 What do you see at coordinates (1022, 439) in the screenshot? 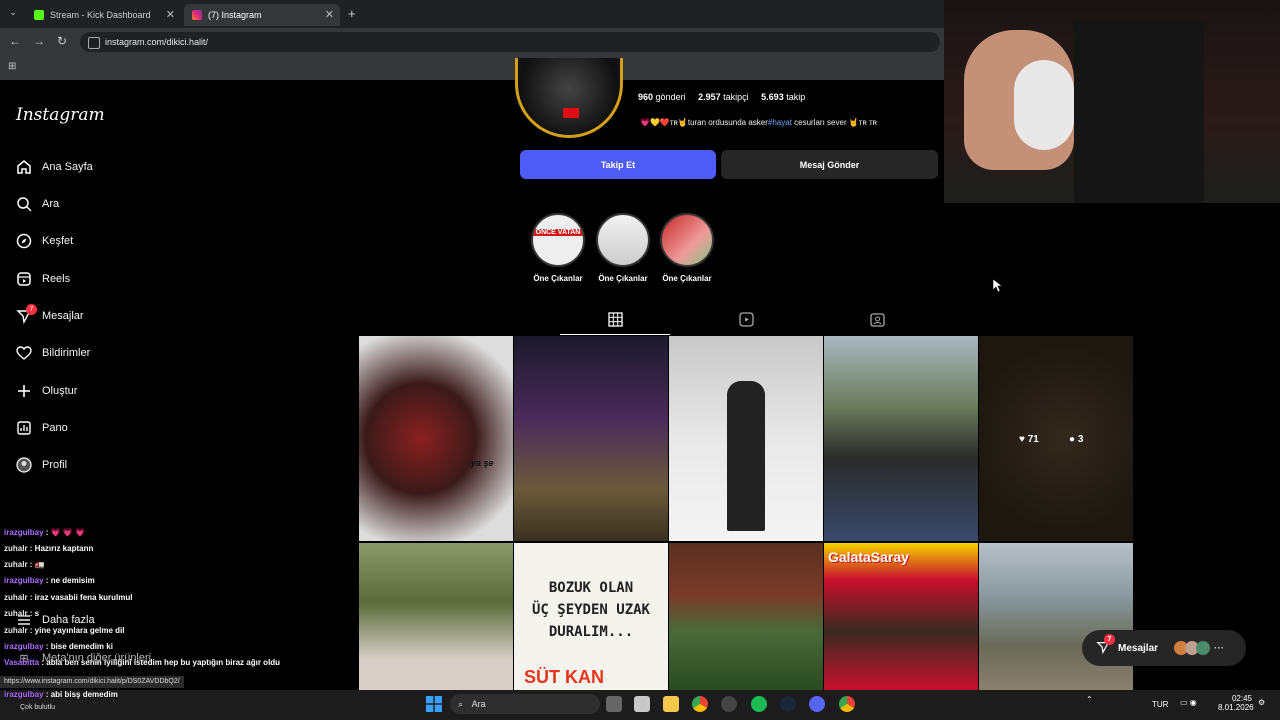
I see `heart-filled-icon: ♥` at bounding box center [1022, 439].